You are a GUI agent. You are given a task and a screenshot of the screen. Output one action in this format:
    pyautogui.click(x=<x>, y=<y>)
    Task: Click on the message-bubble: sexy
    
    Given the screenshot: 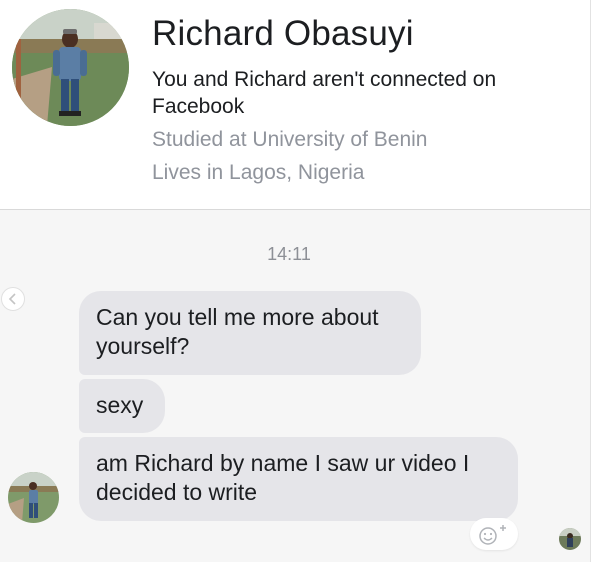 What is the action you would take?
    pyautogui.click(x=122, y=406)
    